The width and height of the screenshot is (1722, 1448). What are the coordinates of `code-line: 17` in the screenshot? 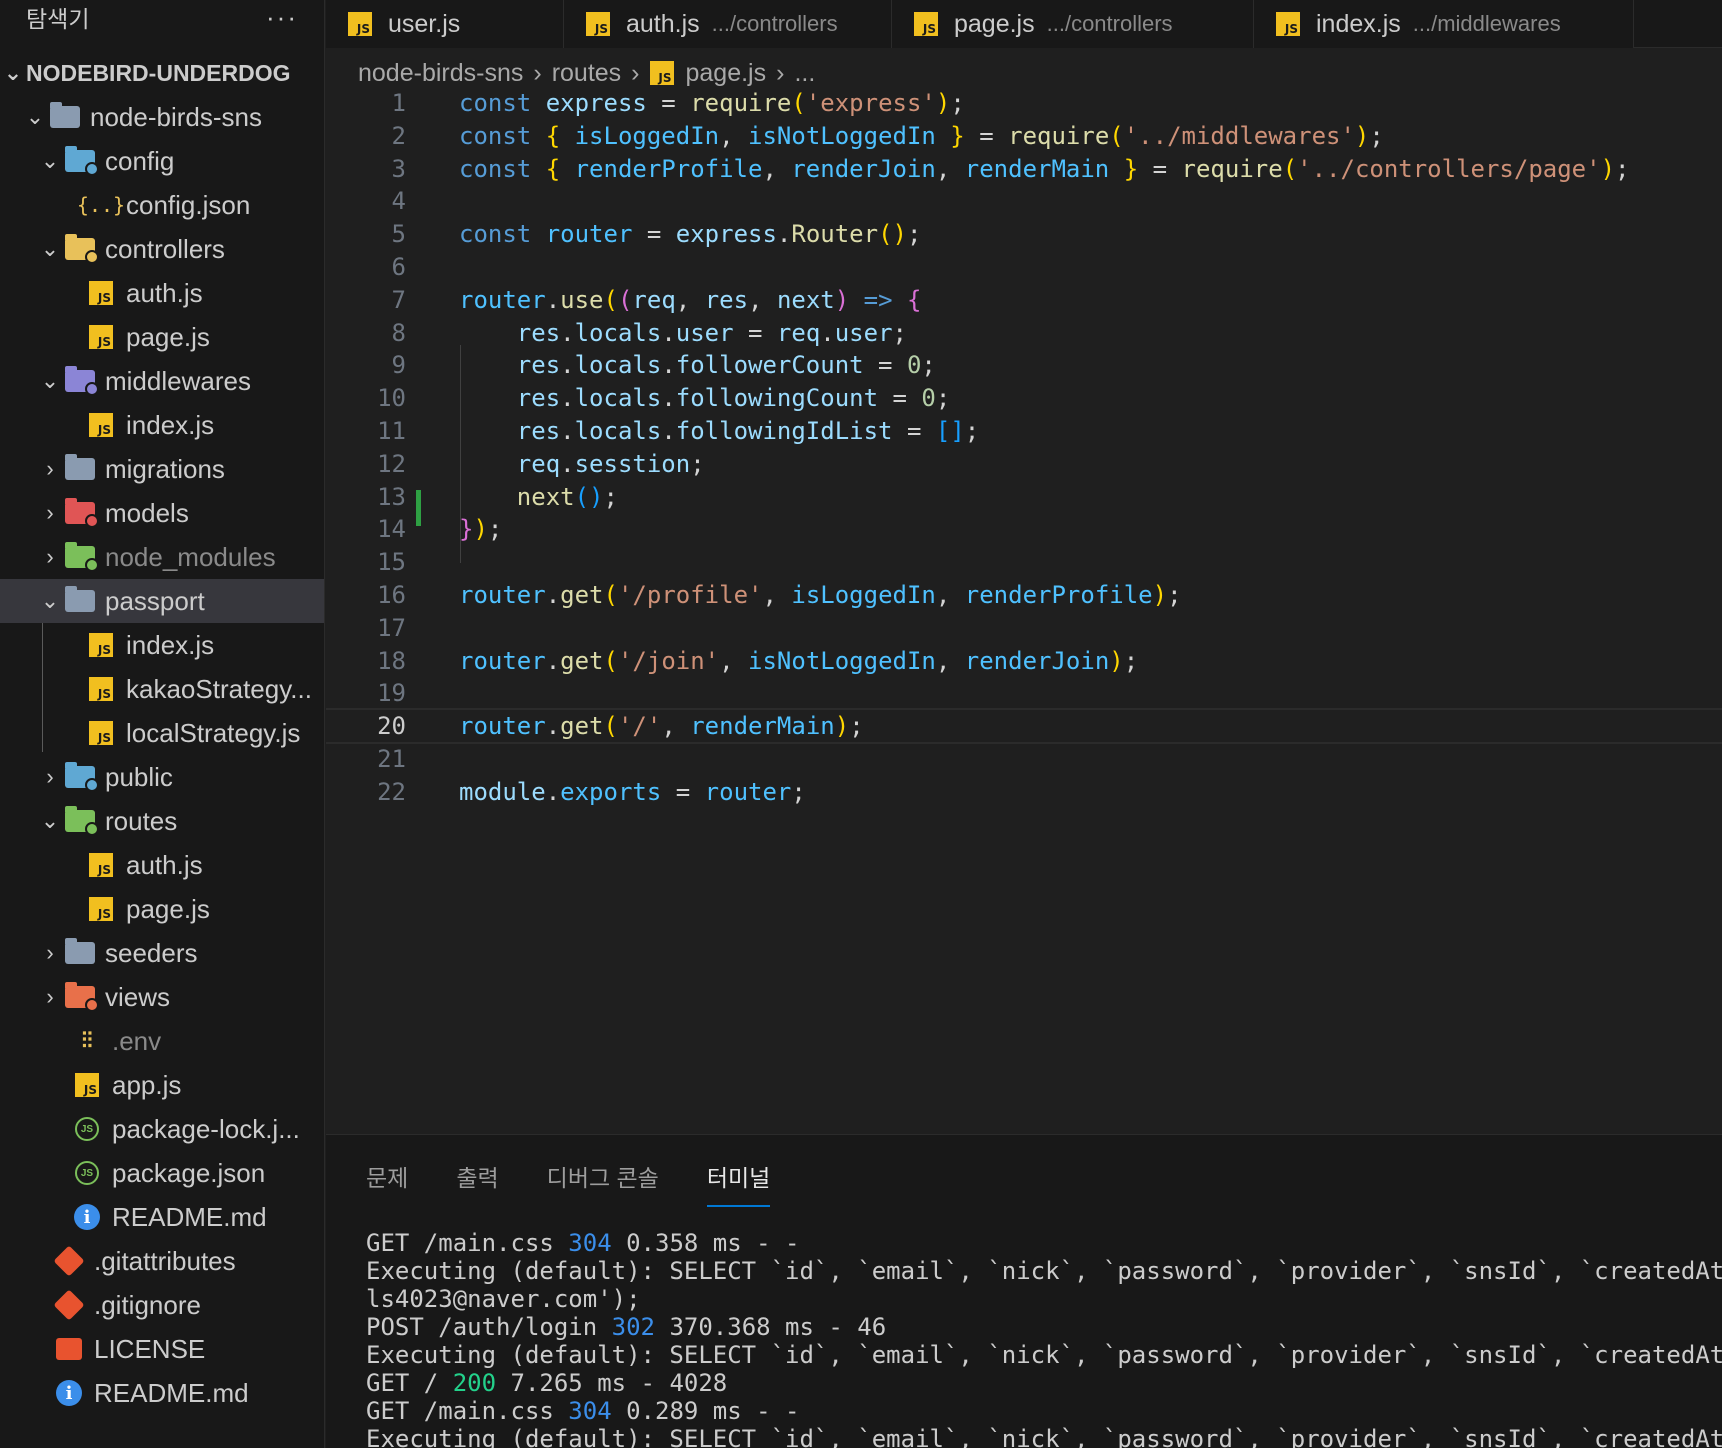 It's located at (1024, 628).